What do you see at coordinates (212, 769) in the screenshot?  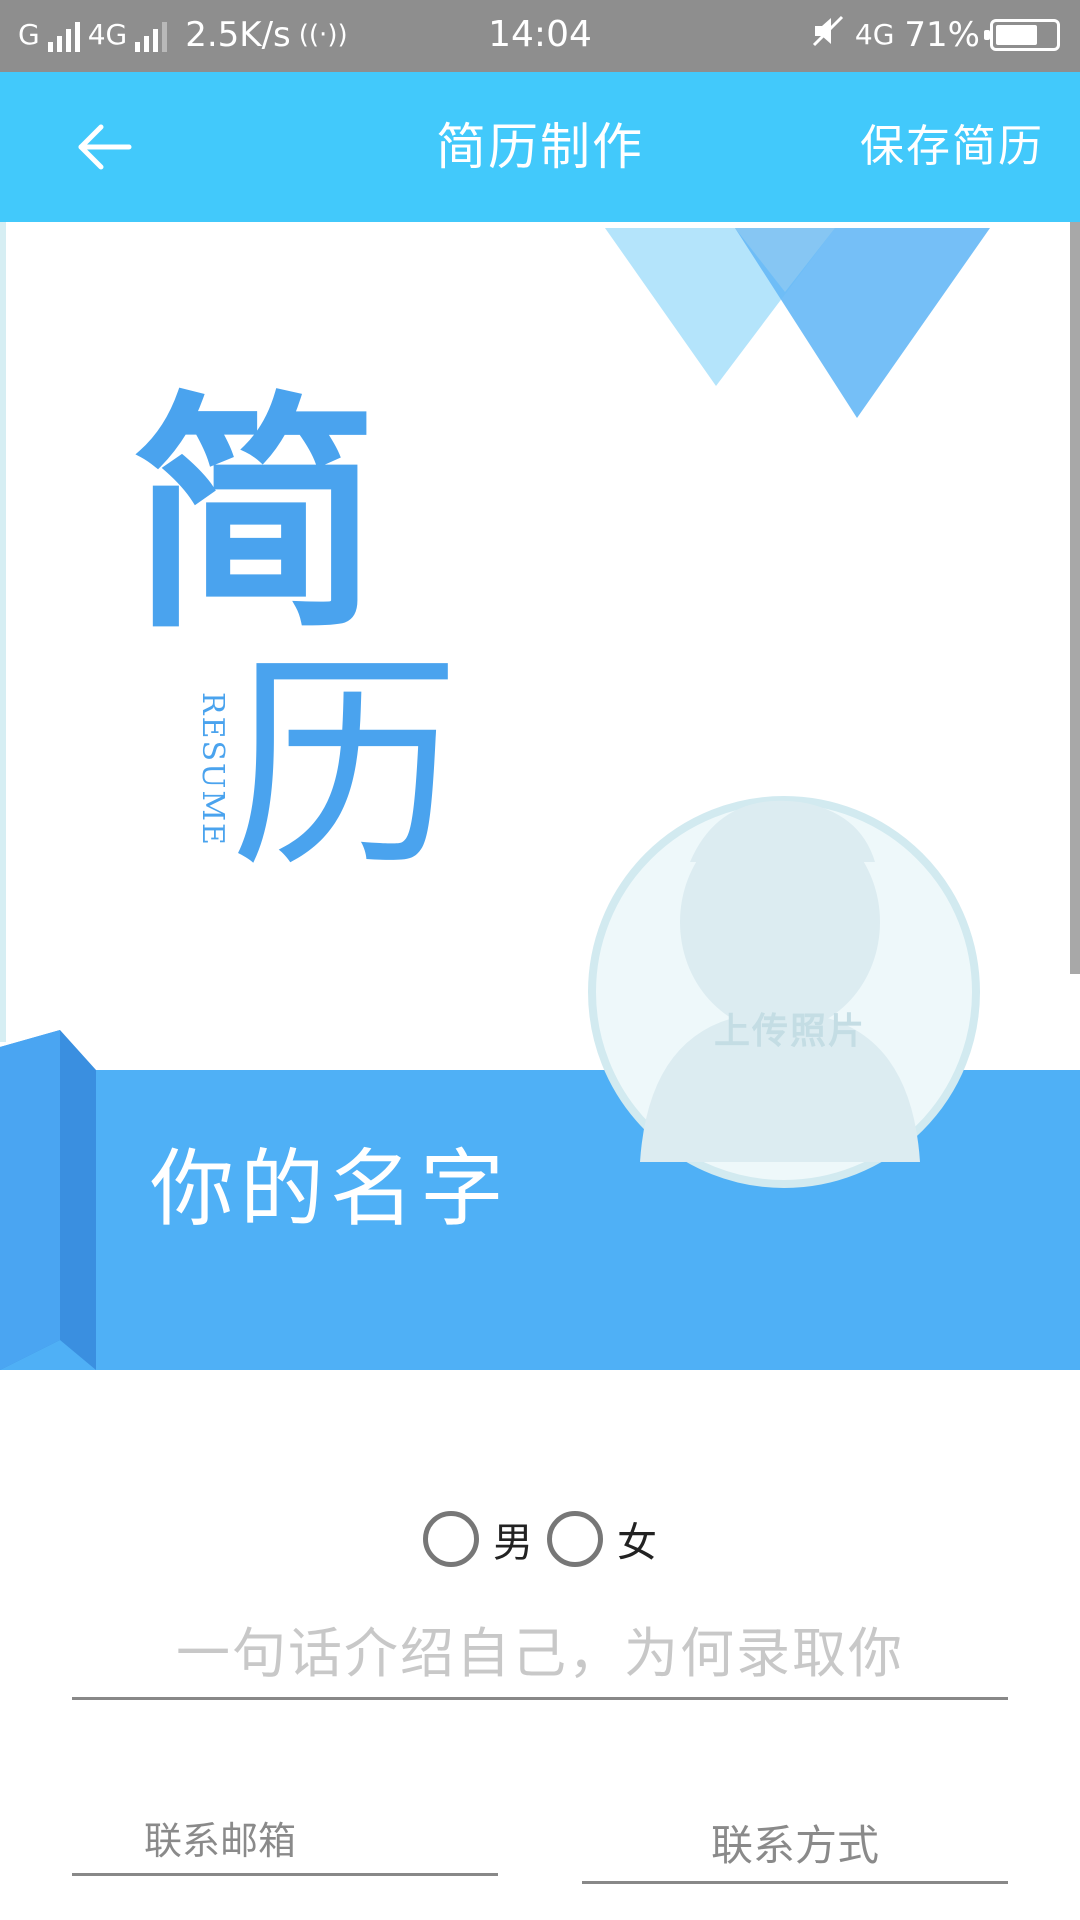 I see `resume-word: RESUME` at bounding box center [212, 769].